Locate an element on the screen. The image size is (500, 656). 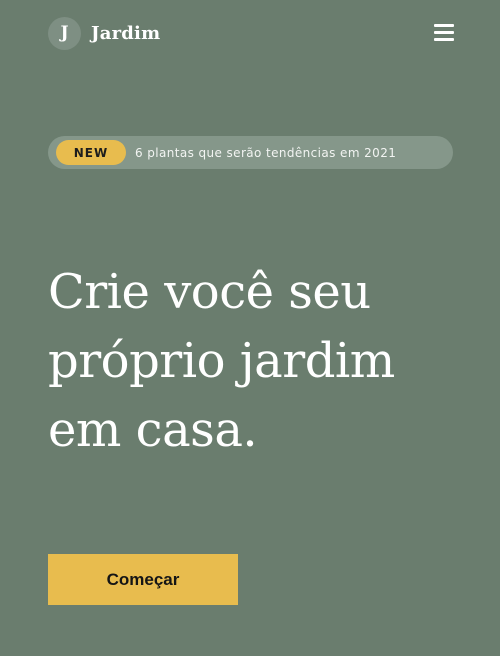
hamburger-menu-icon is located at coordinates (444, 32).